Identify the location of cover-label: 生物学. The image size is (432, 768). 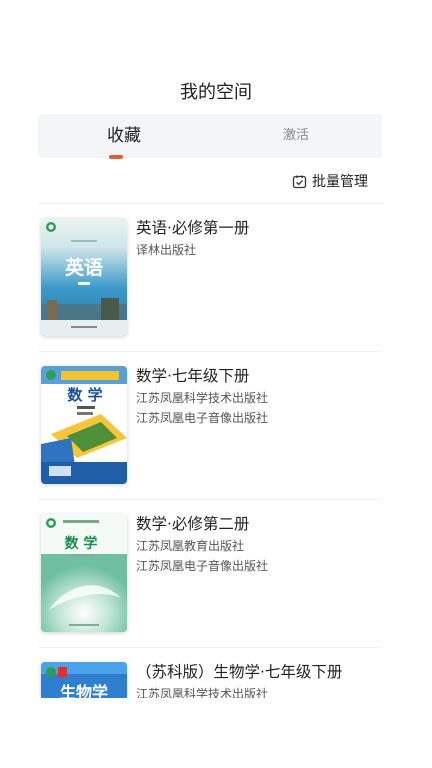
(84, 690).